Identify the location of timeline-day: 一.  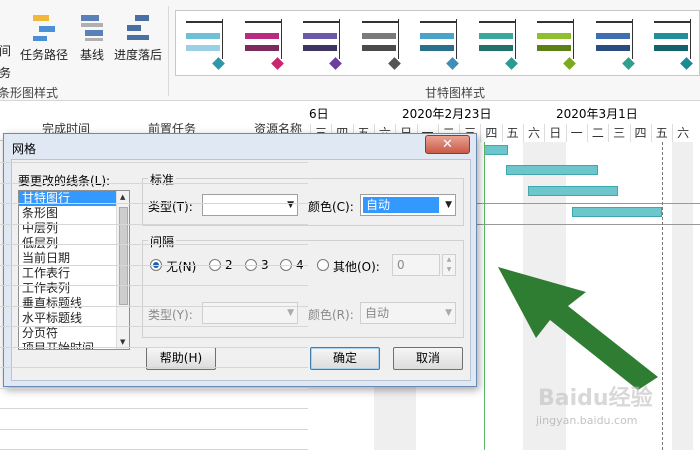
(576, 133).